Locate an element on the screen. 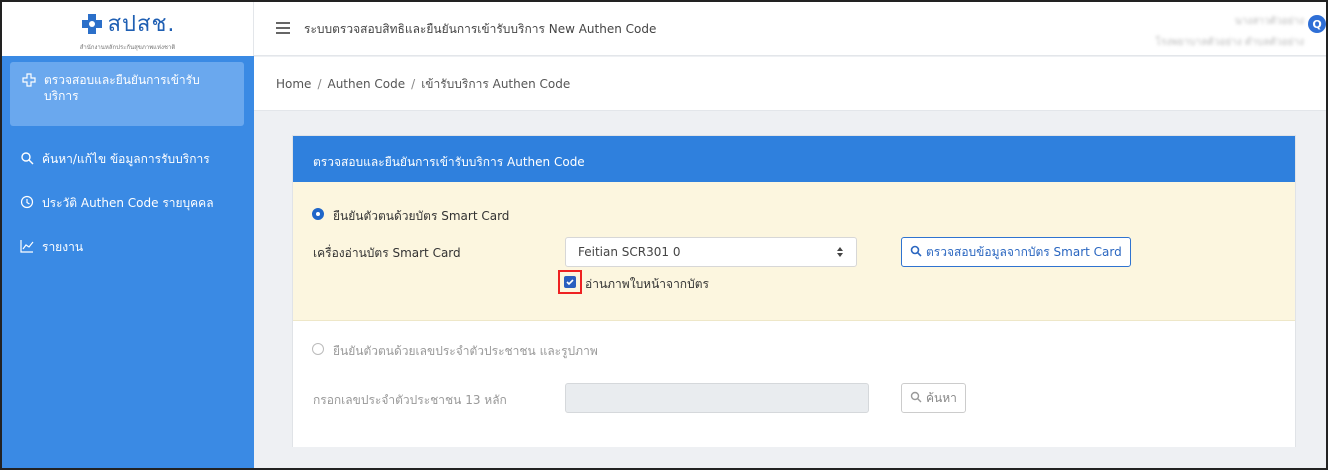 The image size is (1328, 470). smartcard-radio is located at coordinates (318, 214).